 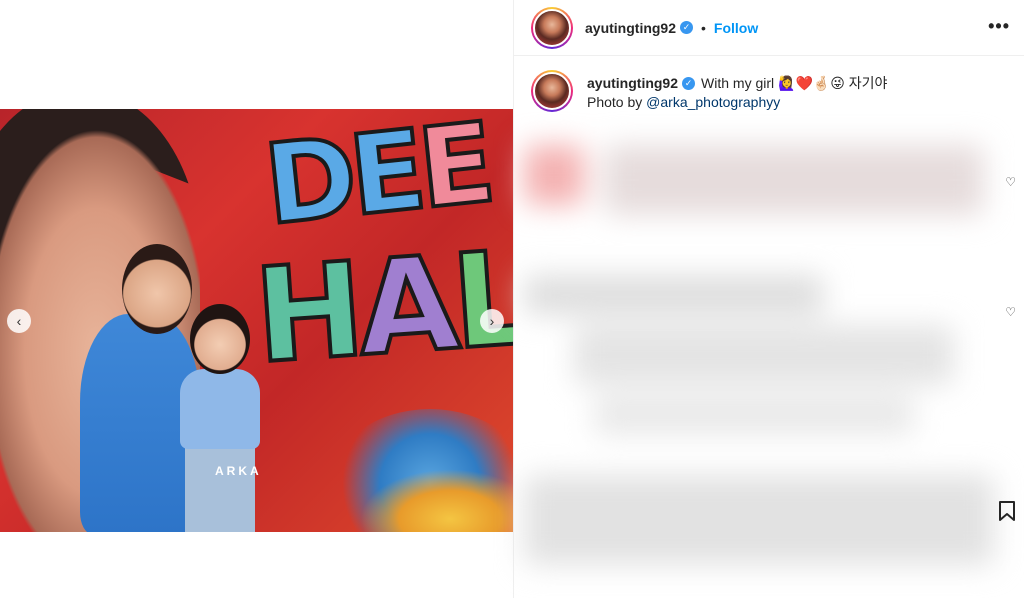 What do you see at coordinates (769, 28) in the screenshot?
I see `post-header: ayutingting92 ✓ • Follow •••` at bounding box center [769, 28].